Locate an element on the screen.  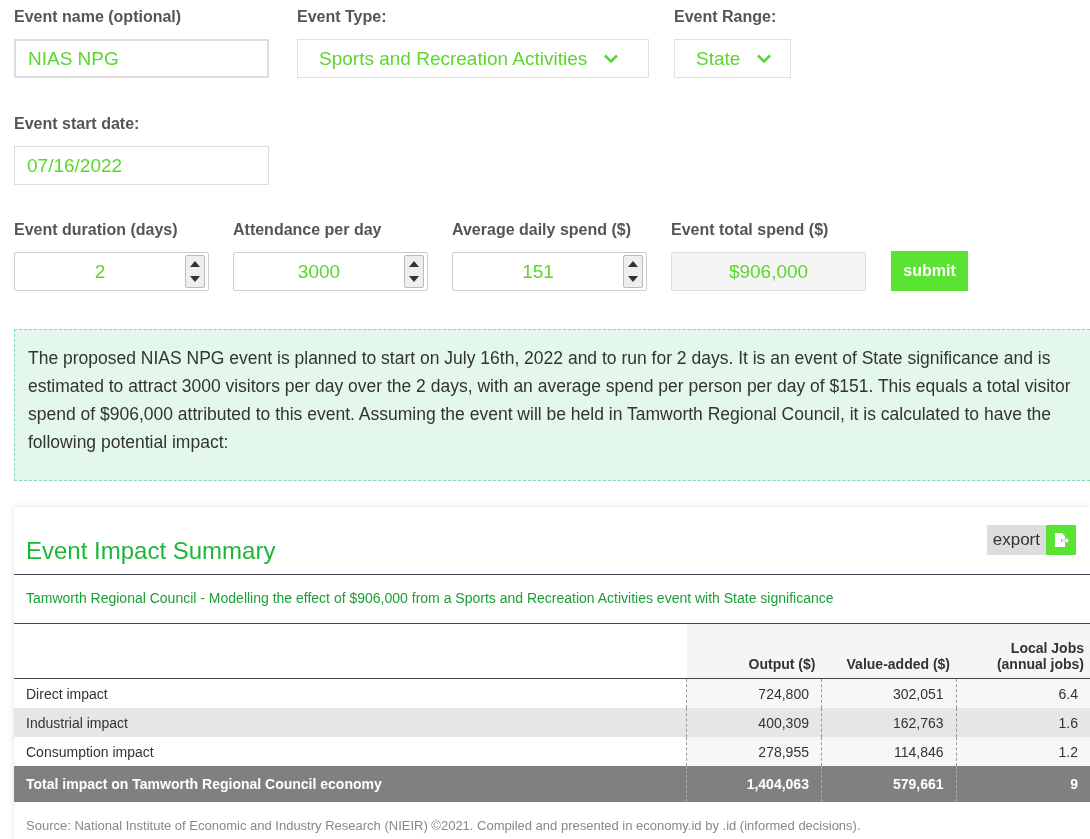
table-cell: 6.4 is located at coordinates (1023, 693).